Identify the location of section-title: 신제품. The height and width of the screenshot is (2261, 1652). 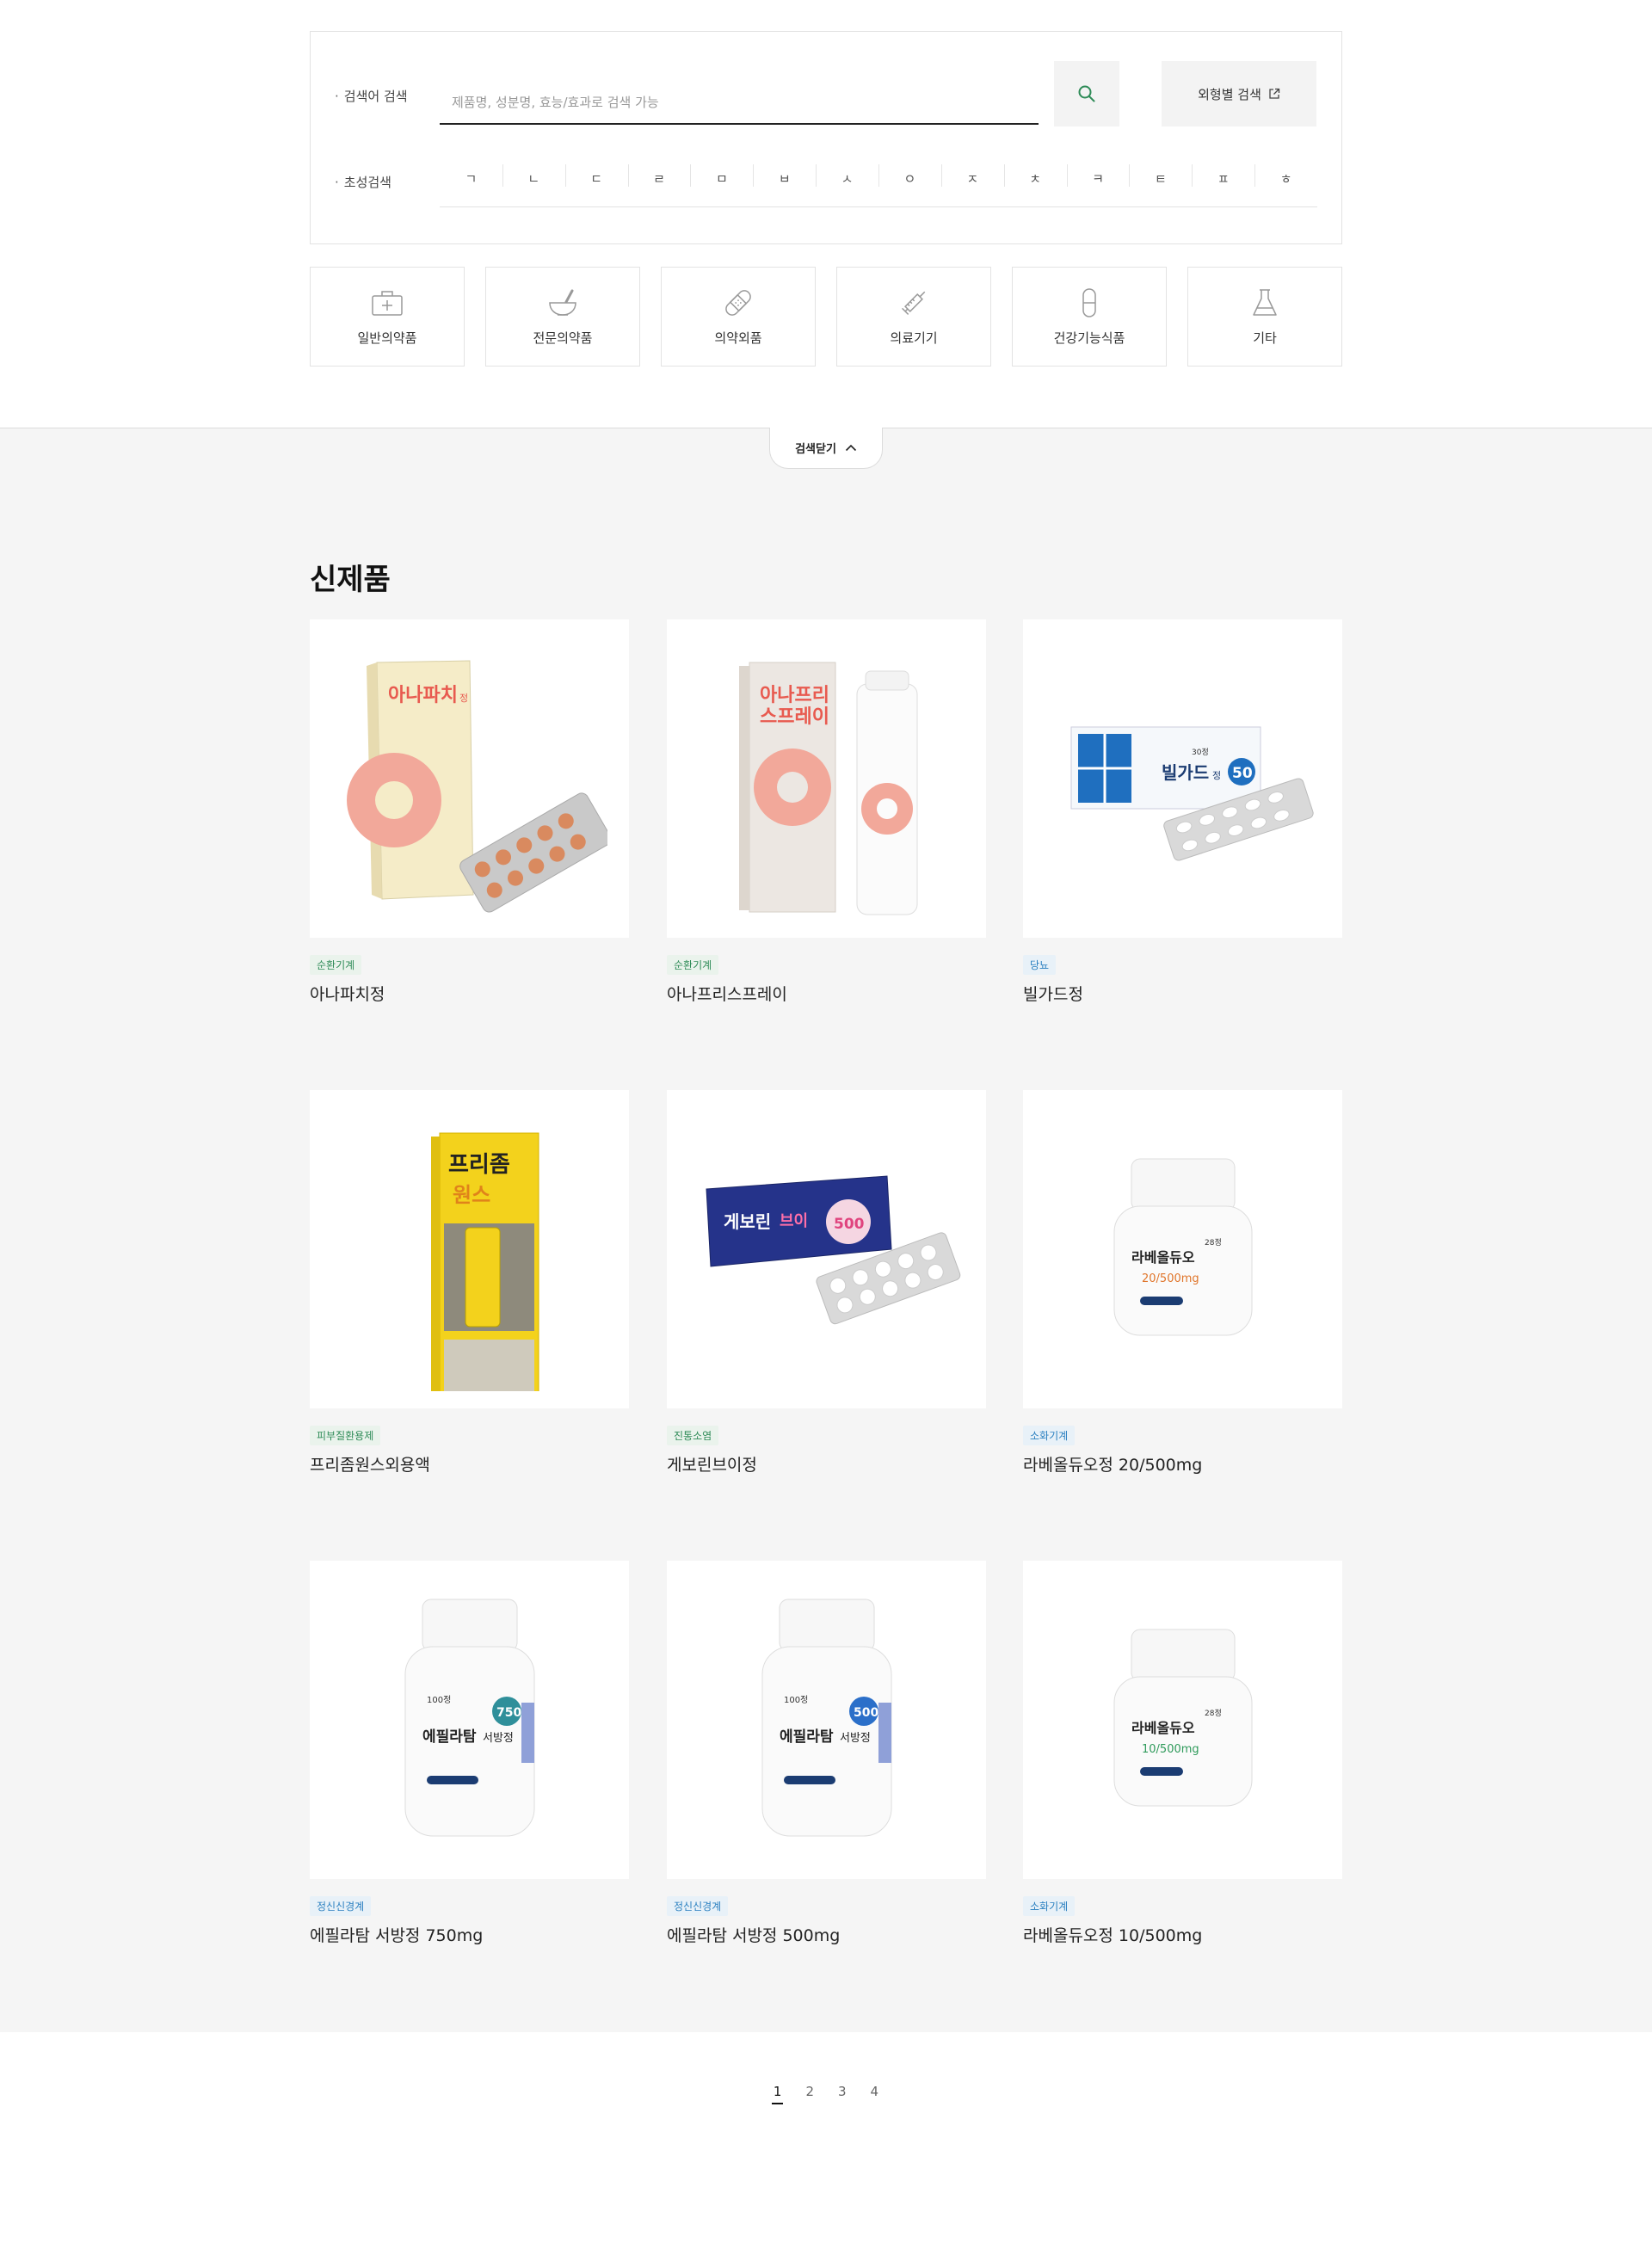
(350, 580).